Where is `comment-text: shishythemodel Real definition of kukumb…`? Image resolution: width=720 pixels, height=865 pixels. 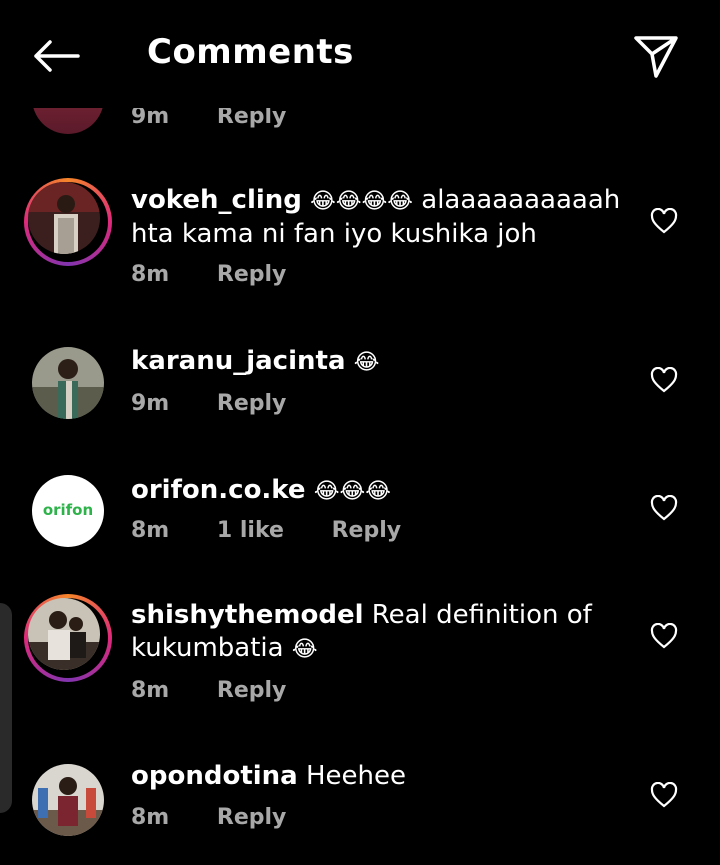 comment-text: shishythemodel Real definition of kukumb… is located at coordinates (381, 632).